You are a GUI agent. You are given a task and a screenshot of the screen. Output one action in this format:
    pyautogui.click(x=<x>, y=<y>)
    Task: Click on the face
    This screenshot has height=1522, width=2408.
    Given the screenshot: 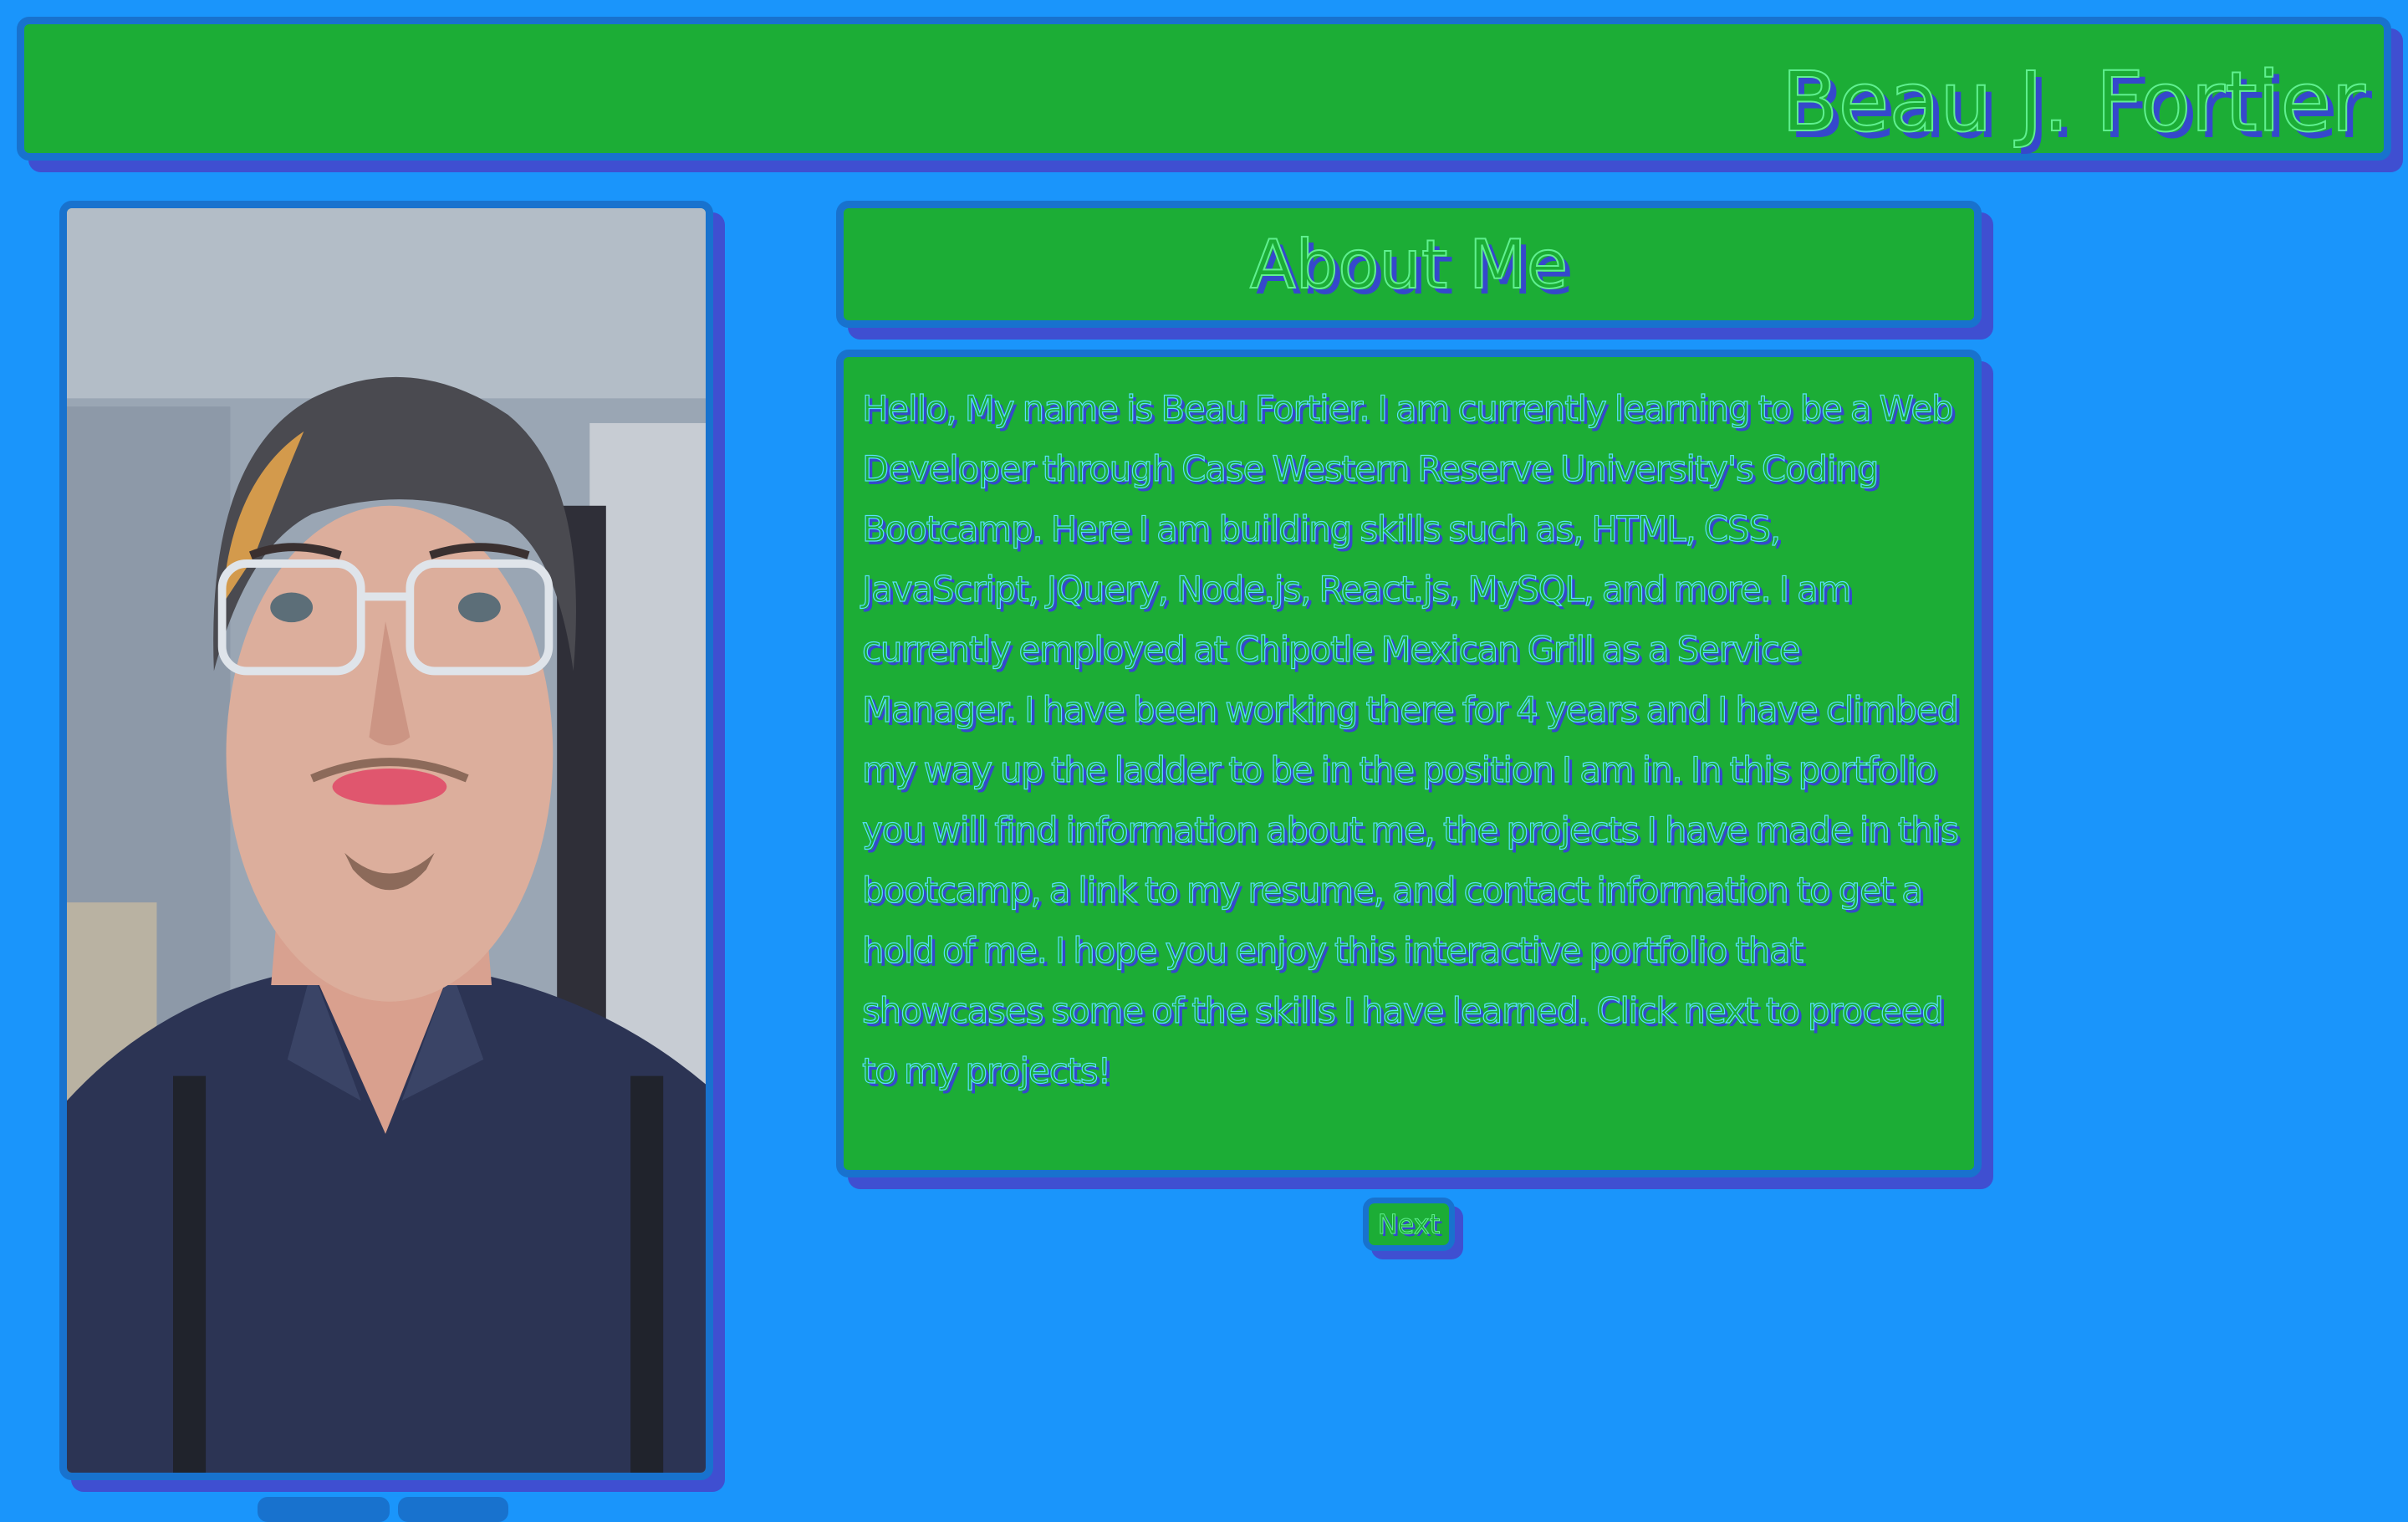 What is the action you would take?
    pyautogui.click(x=390, y=754)
    